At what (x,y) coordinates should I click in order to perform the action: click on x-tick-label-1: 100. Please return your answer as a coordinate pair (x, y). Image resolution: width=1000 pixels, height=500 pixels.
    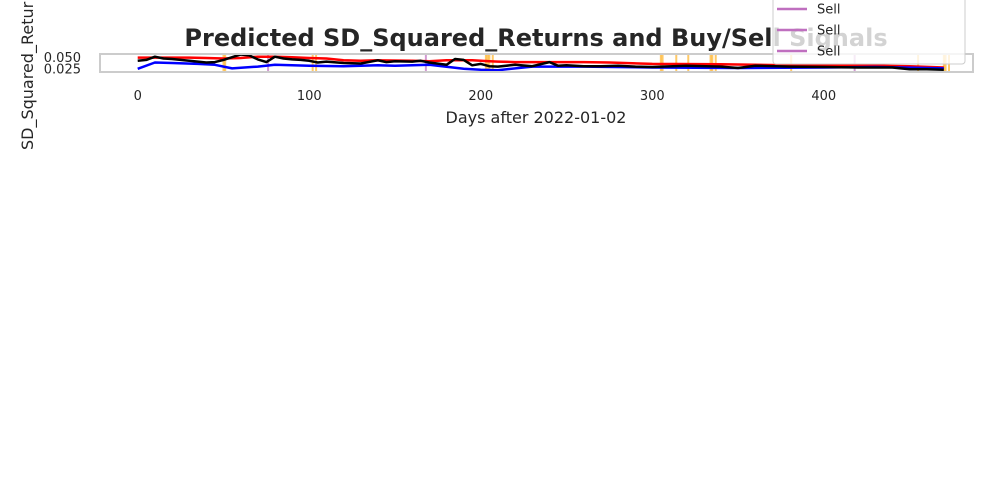
    Looking at the image, I should click on (309, 96).